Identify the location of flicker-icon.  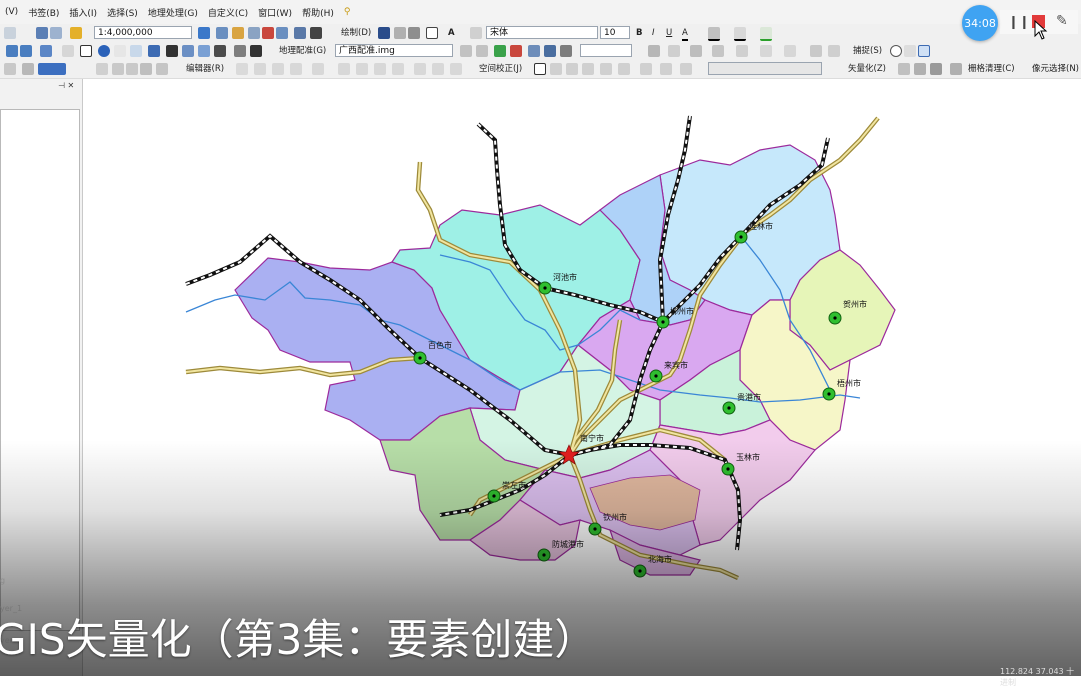
(718, 51).